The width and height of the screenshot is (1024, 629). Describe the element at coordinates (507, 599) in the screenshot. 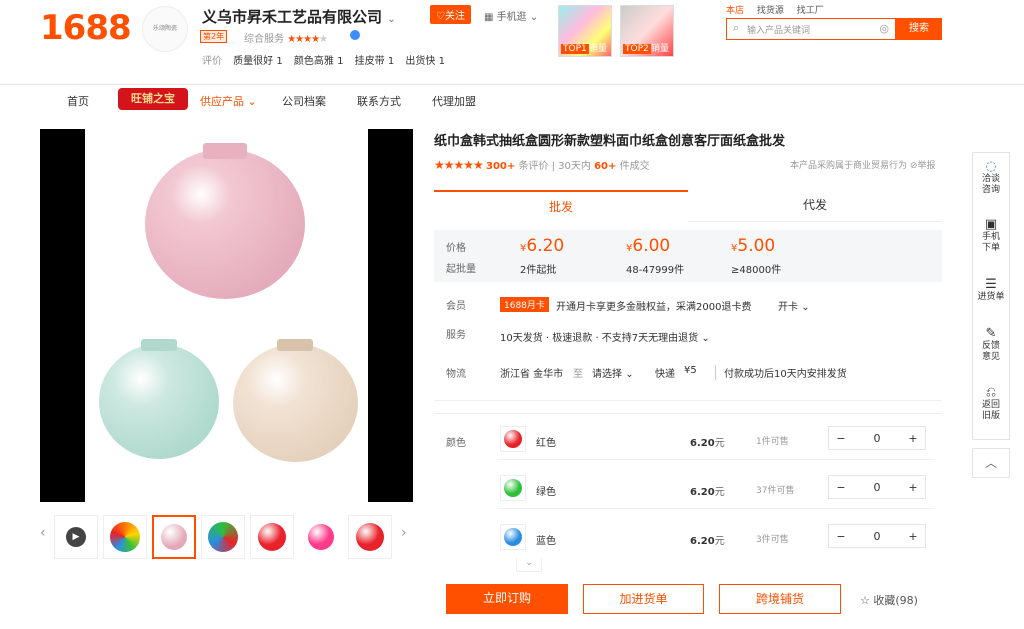

I see `buy-now-button: 立即订购` at that location.